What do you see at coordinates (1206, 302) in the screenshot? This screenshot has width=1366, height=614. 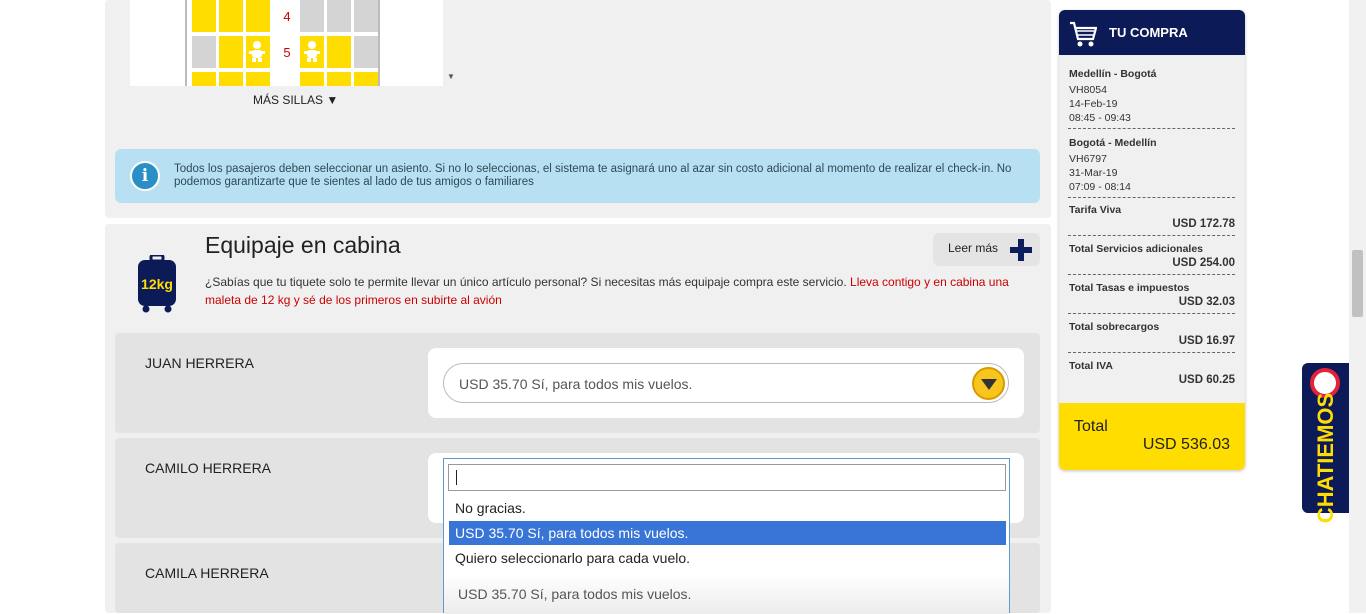 I see `summary-line-value: USD 32.03` at bounding box center [1206, 302].